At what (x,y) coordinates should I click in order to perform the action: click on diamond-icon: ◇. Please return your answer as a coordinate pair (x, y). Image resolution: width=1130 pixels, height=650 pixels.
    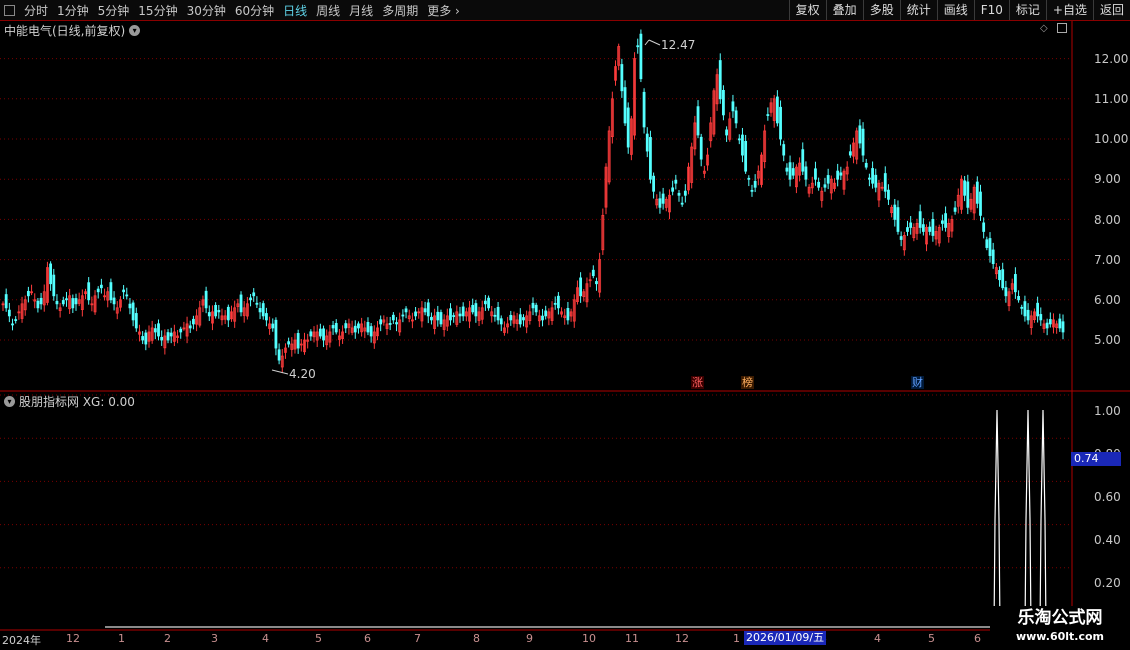
    Looking at the image, I should click on (1044, 28).